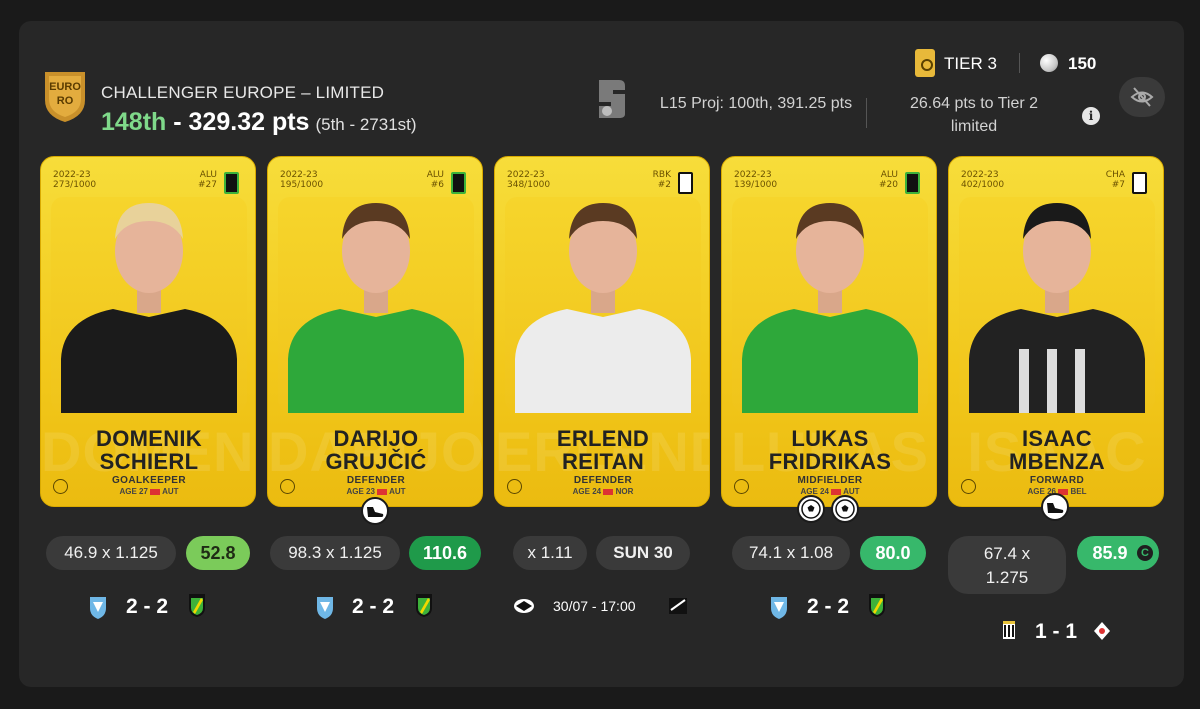  I want to click on hide-toggle-button, so click(1142, 97).